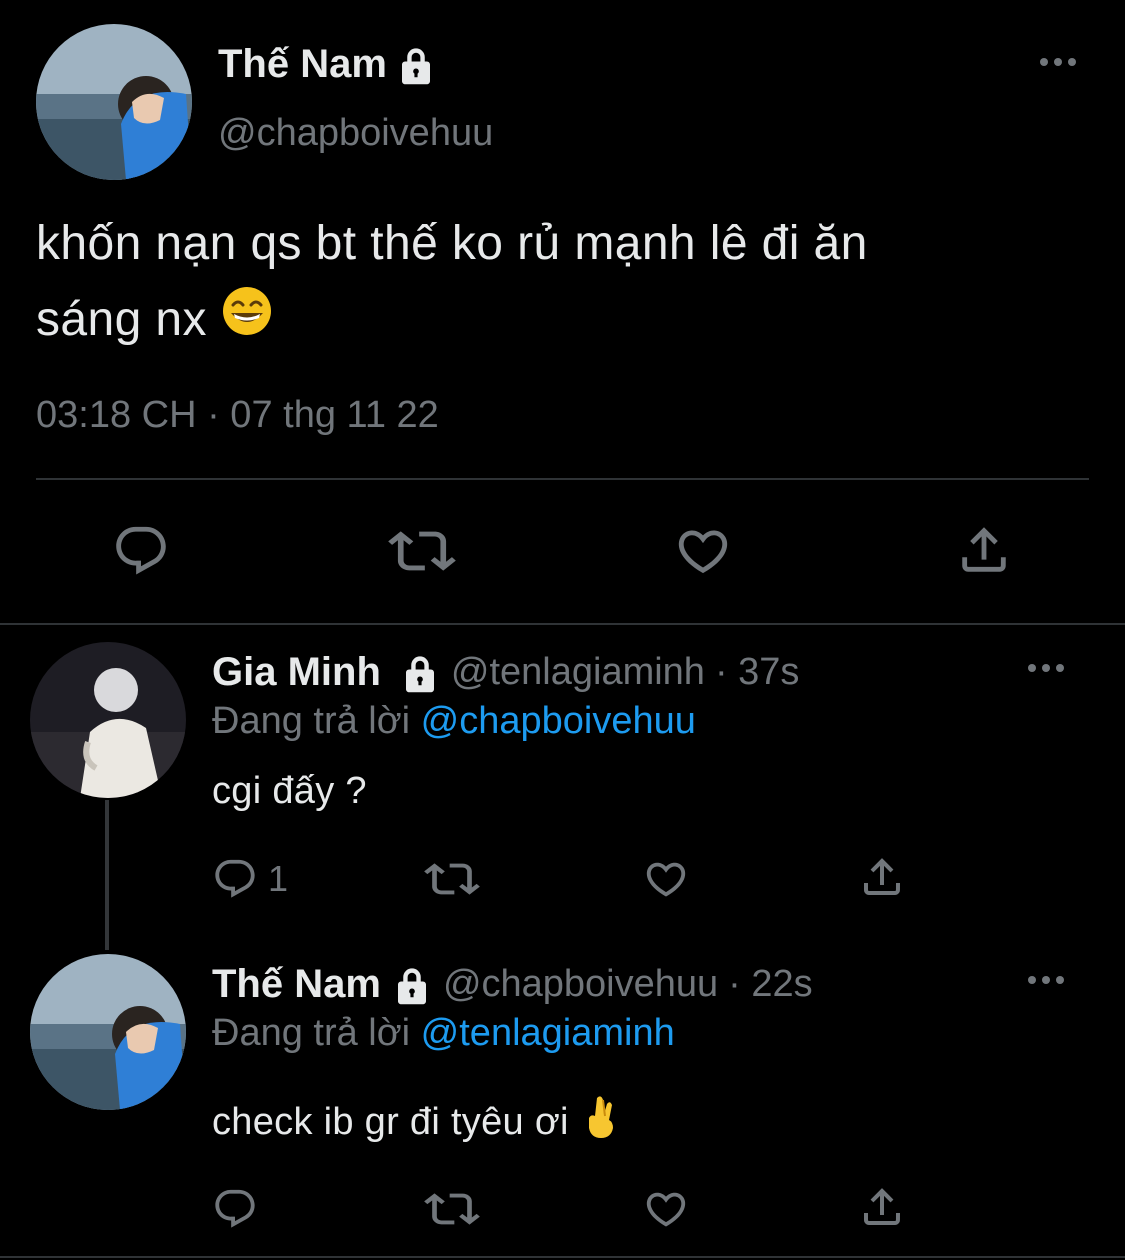 This screenshot has width=1125, height=1260. I want to click on author-name-row: Thế Nam, so click(327, 64).